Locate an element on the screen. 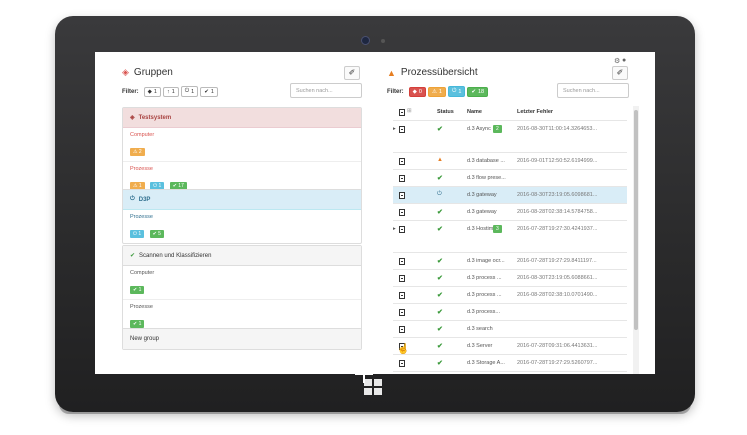  ok-badge: ✔ 5 is located at coordinates (156, 234).